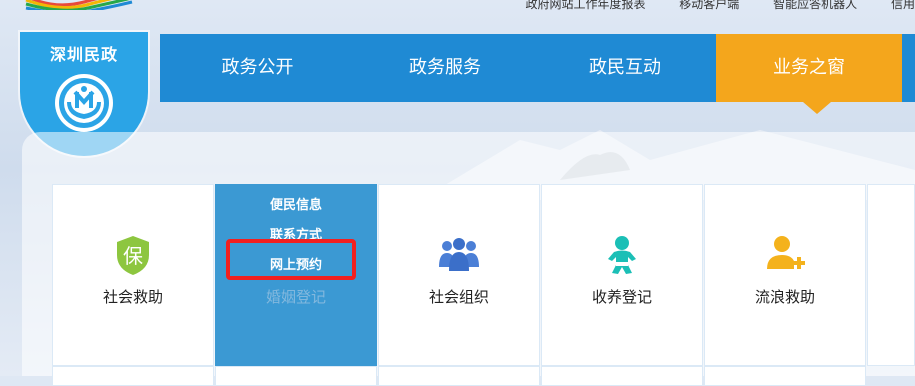 The image size is (915, 386). I want to click on toplink-robot: 智能应答机器人, so click(815, 6).